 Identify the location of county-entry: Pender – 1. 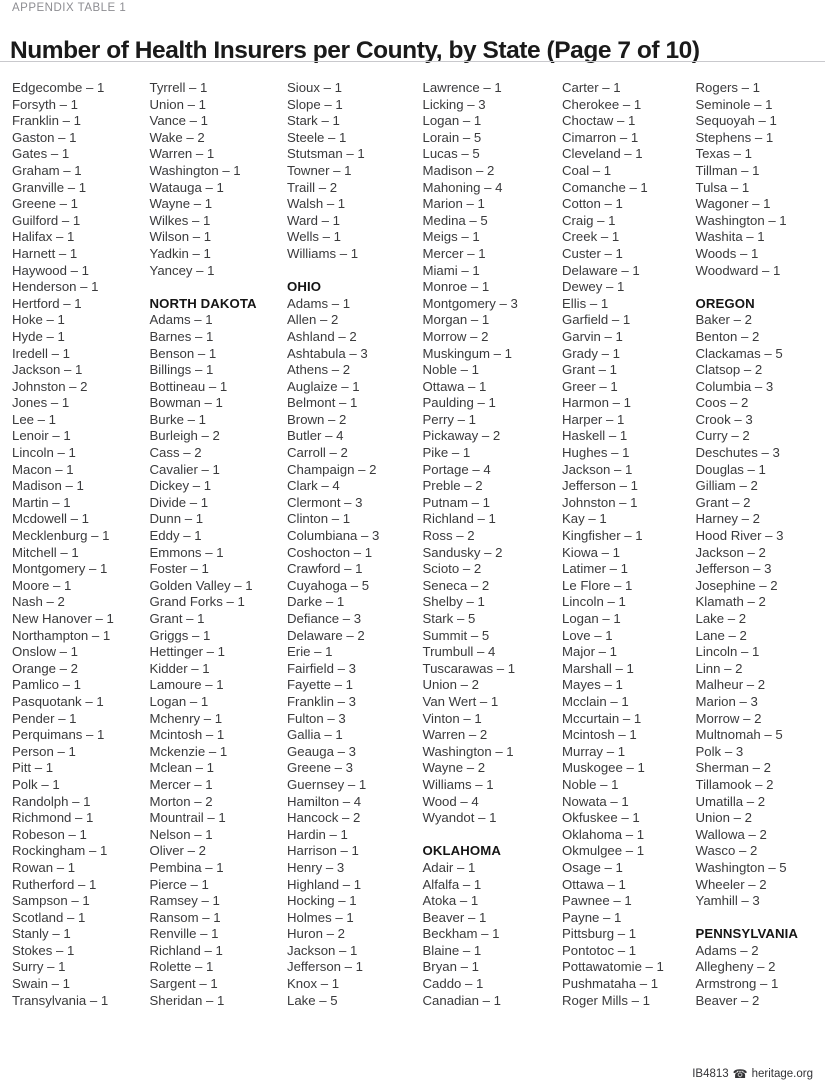
(44, 718).